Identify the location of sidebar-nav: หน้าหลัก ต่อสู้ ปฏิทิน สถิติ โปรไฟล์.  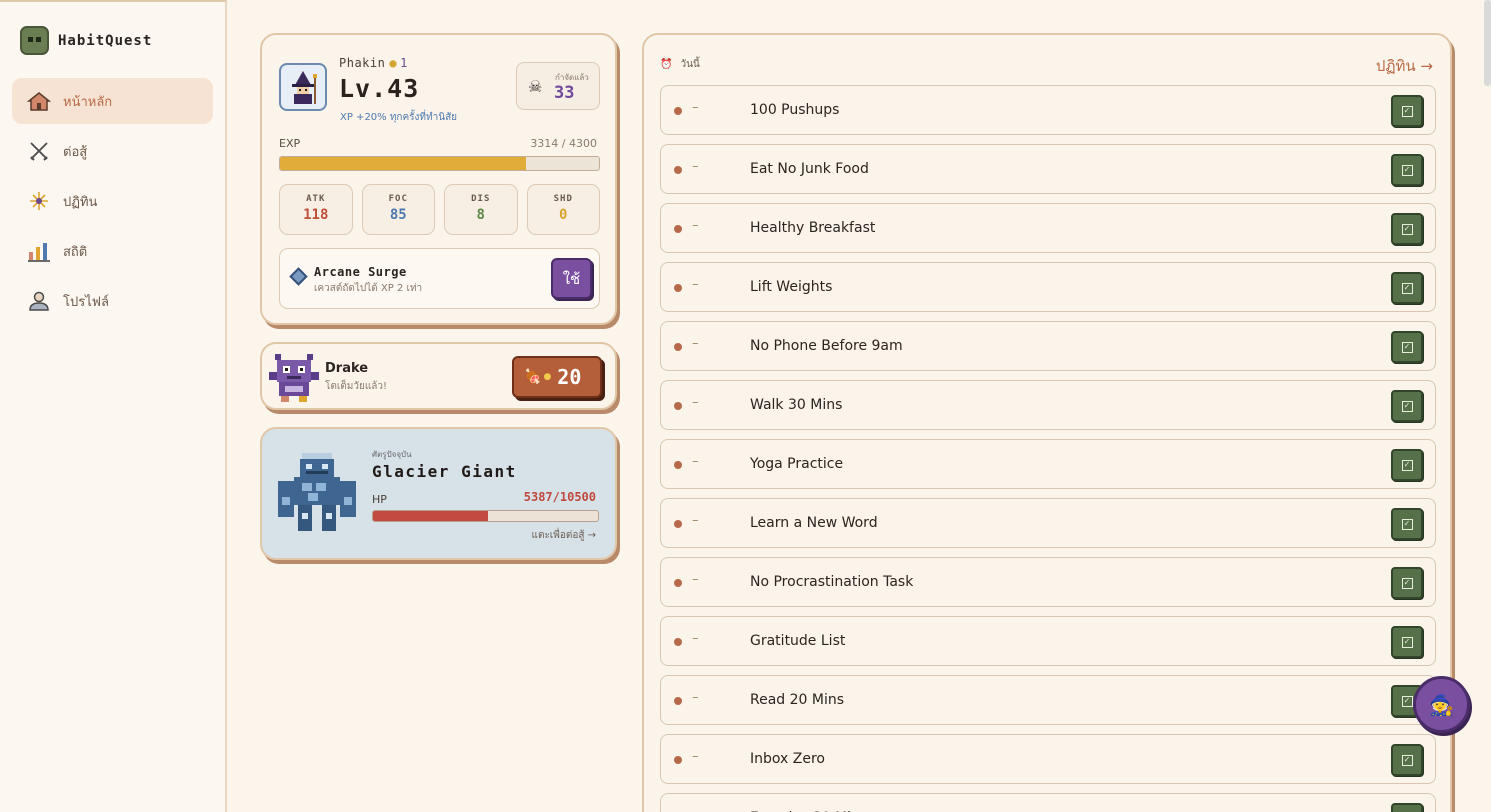
(112, 203).